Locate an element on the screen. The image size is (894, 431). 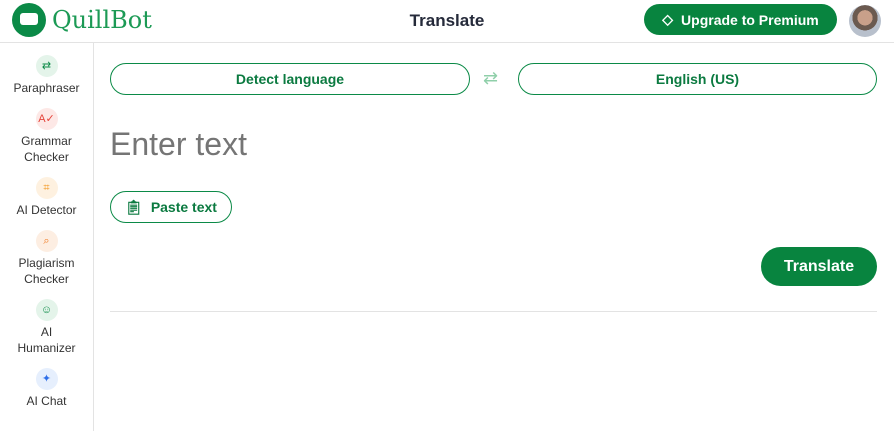
sidebar-item-label: AI Chat is located at coordinates (46, 401).